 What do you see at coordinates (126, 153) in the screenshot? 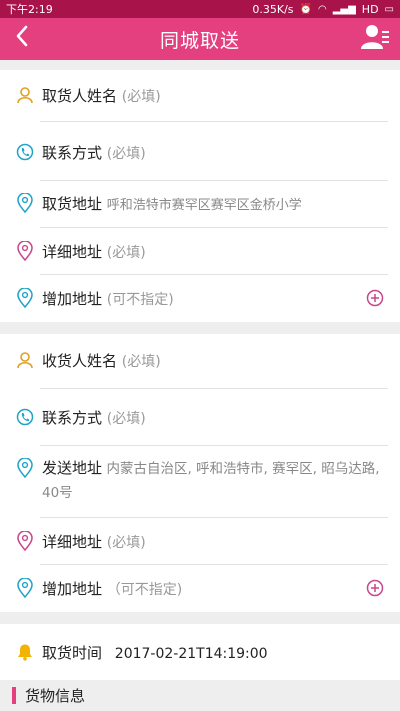
I see `pickup-contact-hint: (必填)` at bounding box center [126, 153].